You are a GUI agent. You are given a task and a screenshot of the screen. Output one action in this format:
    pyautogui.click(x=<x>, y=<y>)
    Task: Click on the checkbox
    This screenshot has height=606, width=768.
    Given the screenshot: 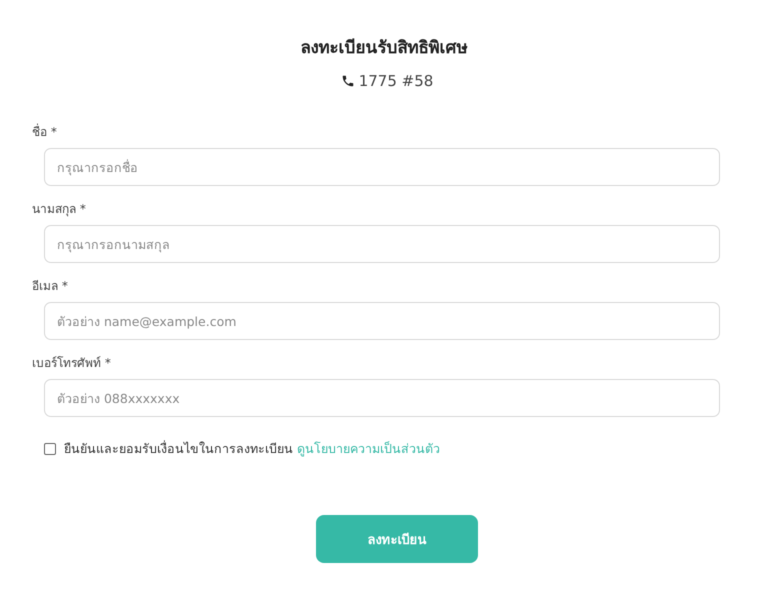 What is the action you would take?
    pyautogui.click(x=50, y=449)
    